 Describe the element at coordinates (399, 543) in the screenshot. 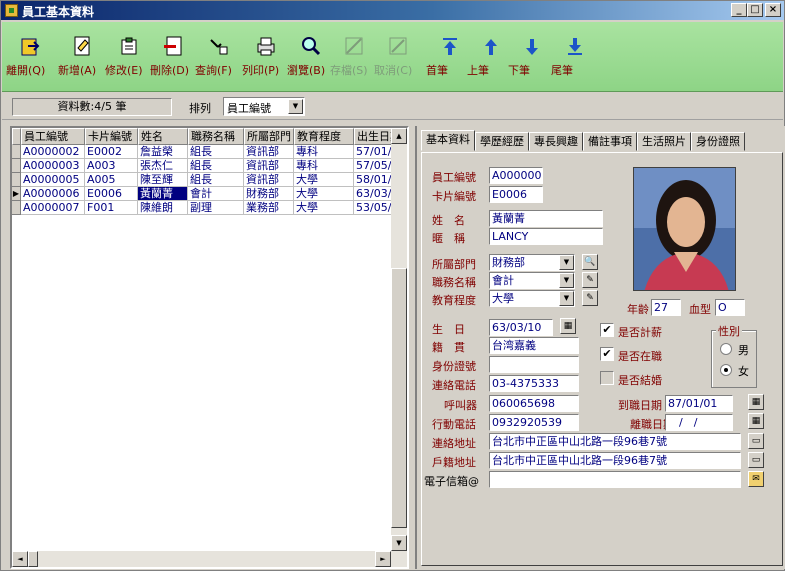

I see `scroll-down-icon: ▼` at that location.